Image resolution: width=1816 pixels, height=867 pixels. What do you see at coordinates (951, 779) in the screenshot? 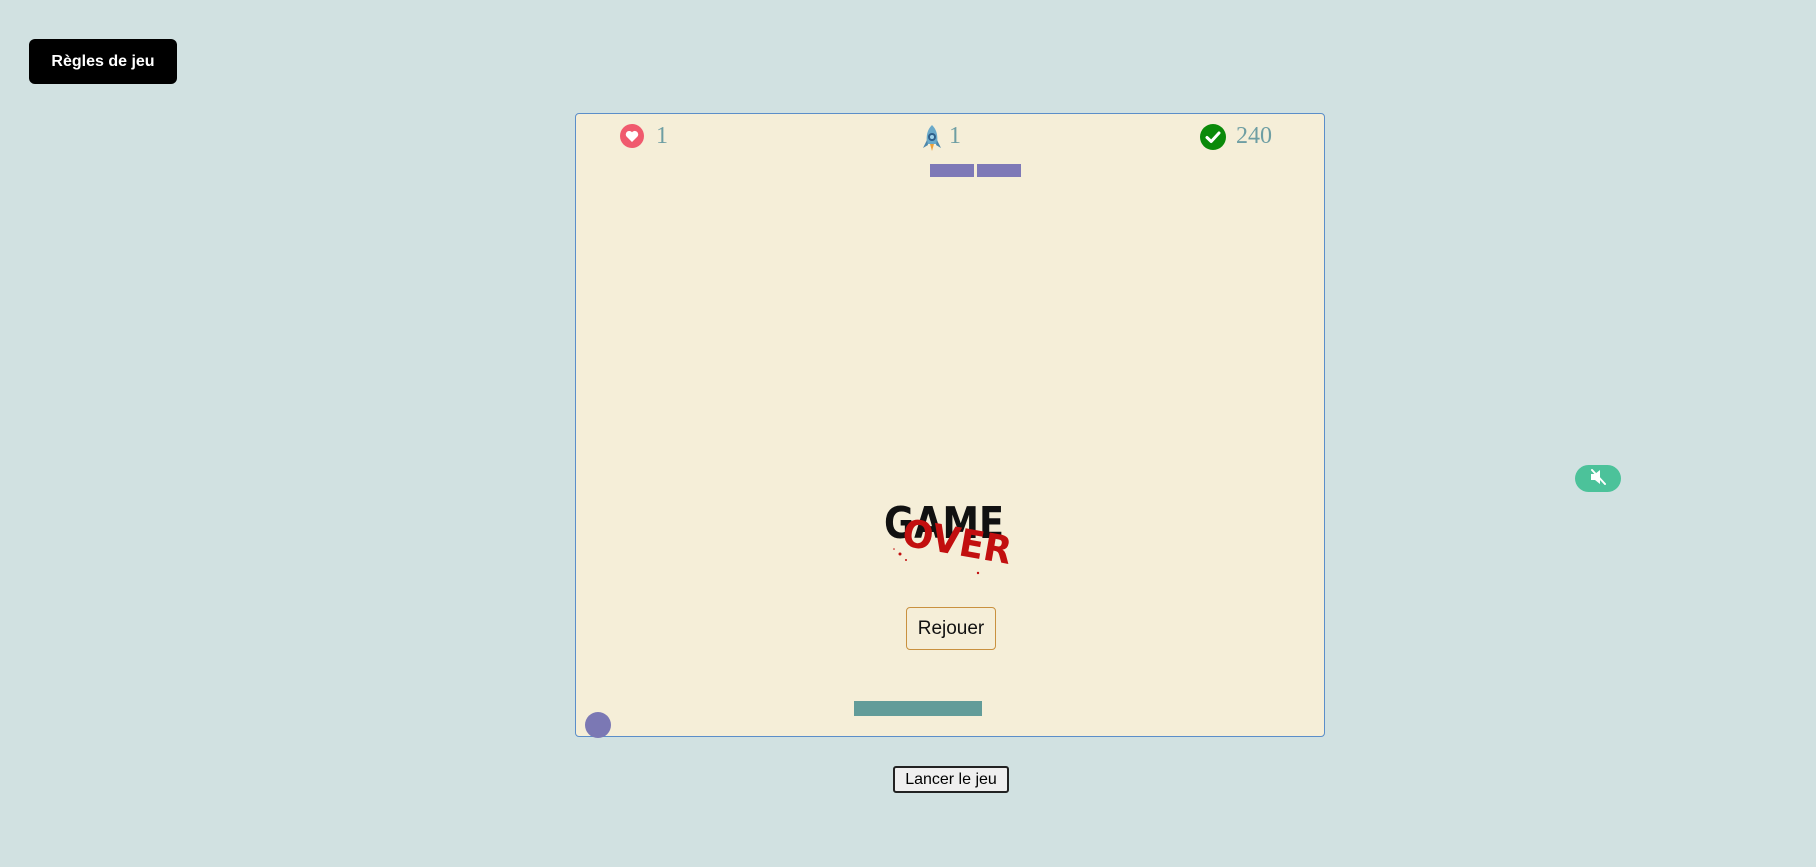
I see `launch-game-button: Lancer le jeu` at bounding box center [951, 779].